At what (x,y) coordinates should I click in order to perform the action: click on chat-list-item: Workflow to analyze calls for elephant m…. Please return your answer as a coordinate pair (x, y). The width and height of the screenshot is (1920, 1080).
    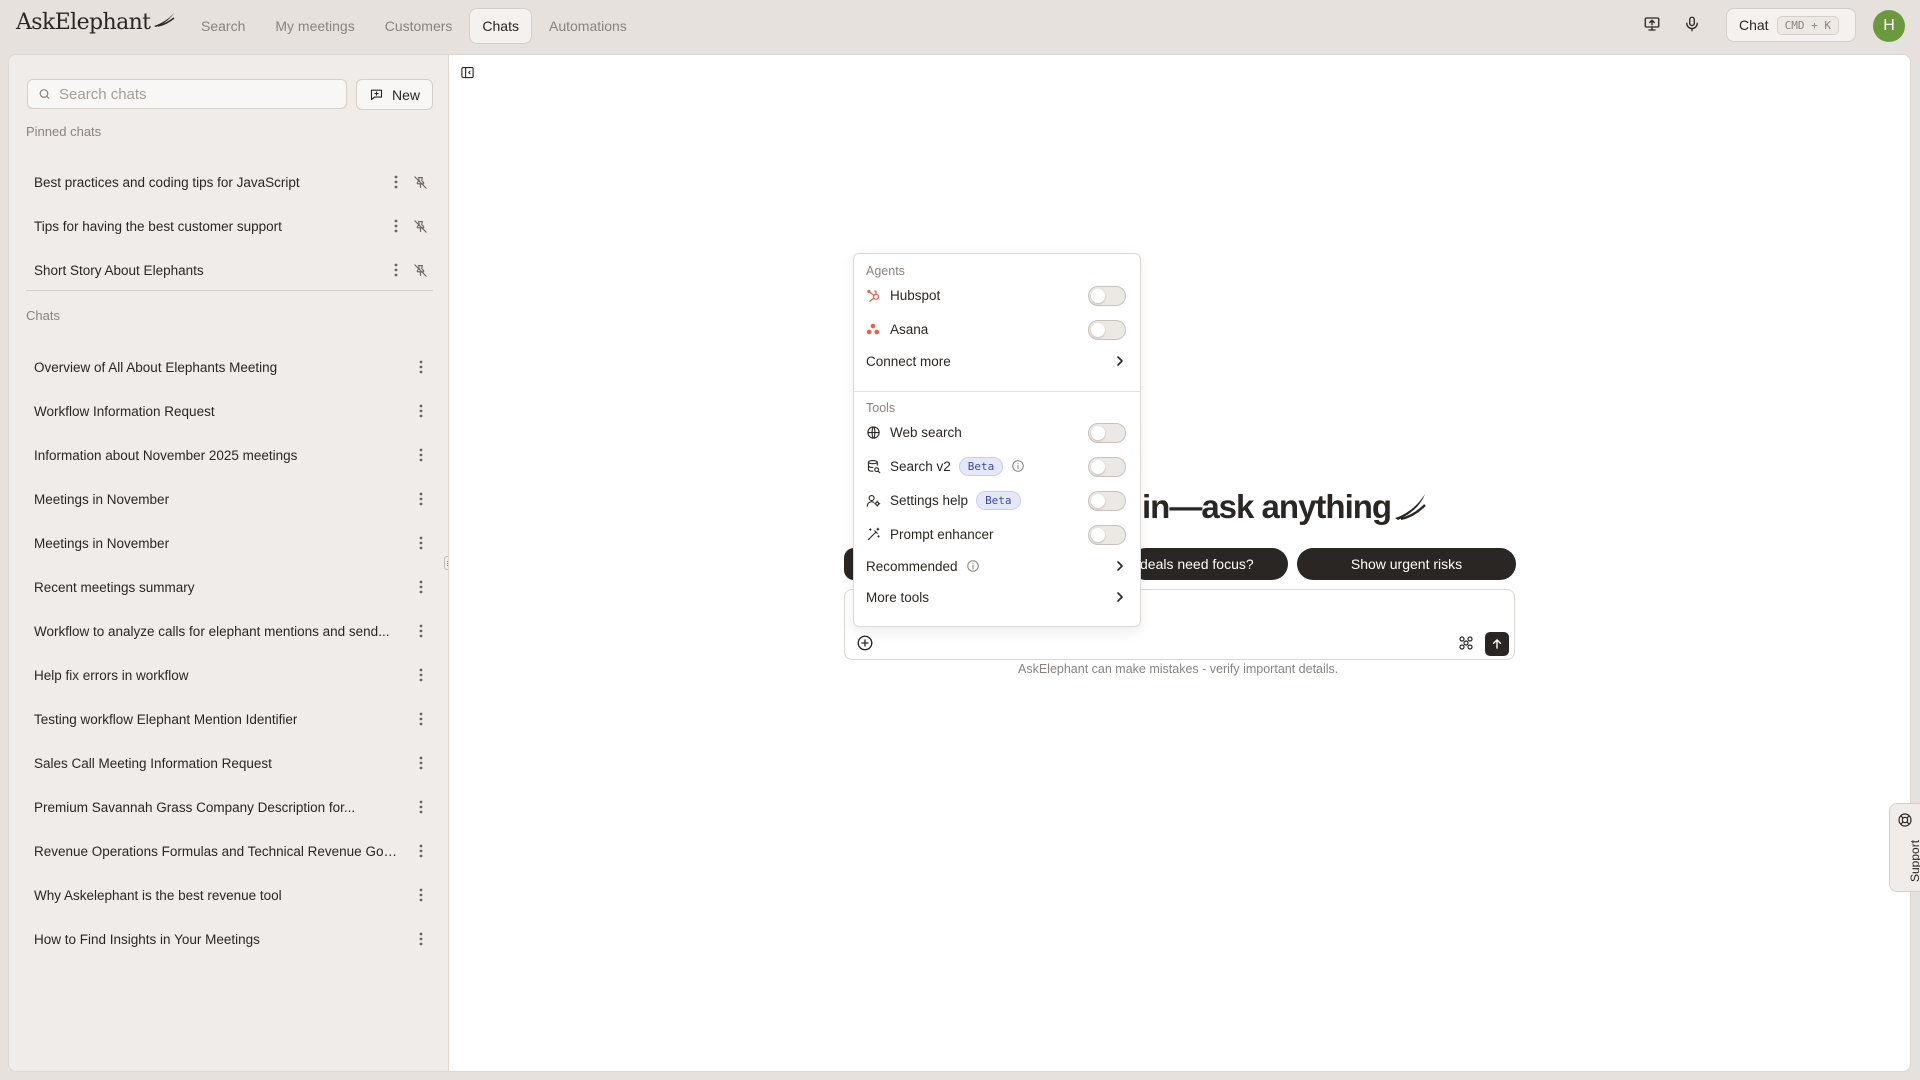
    Looking at the image, I should click on (231, 631).